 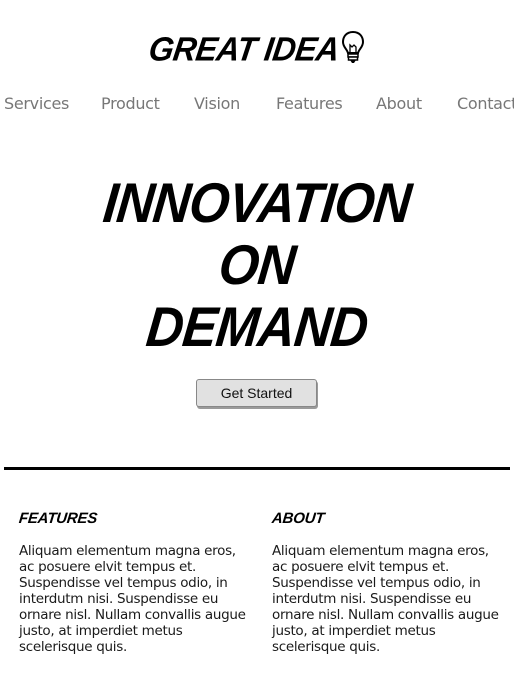 I want to click on site-logo: GREAT IDEA, so click(x=257, y=49).